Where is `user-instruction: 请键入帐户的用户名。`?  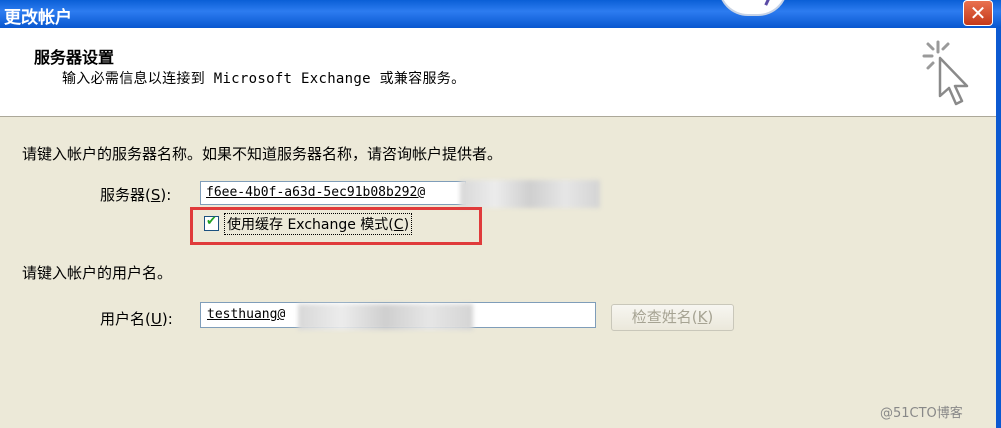 user-instruction: 请键入帐户的用户名。 is located at coordinates (97, 273).